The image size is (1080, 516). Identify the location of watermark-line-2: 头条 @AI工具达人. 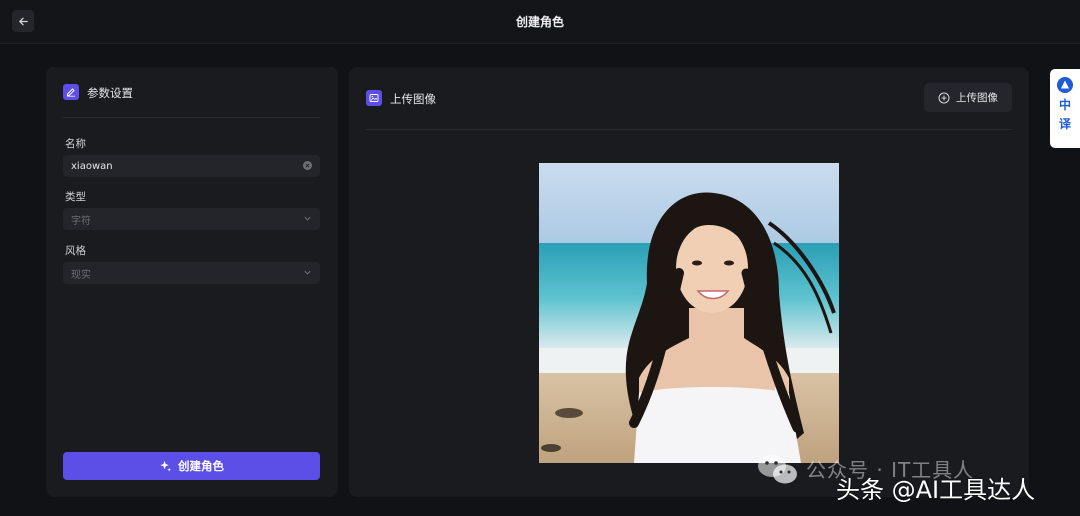
(936, 490).